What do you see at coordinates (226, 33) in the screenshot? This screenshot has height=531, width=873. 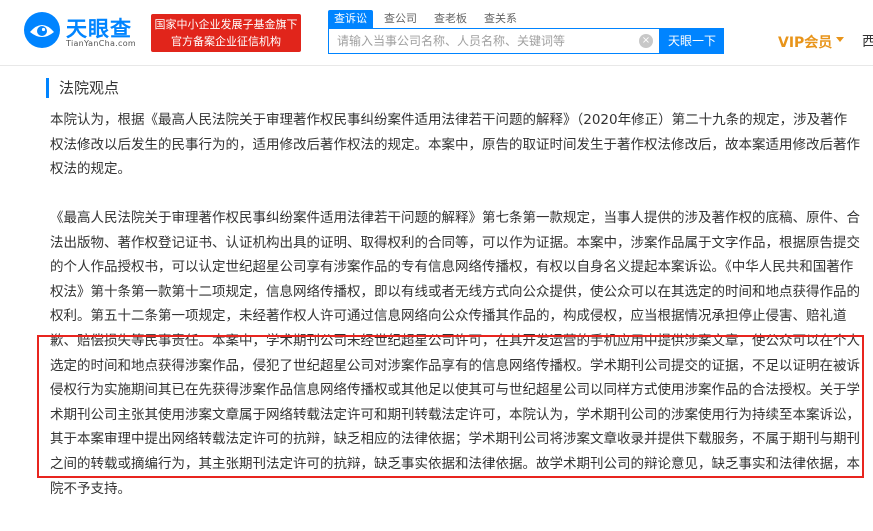 I see `certification-banner: 国家中小企业发展子基金旗下 官方备案企业征信机构` at bounding box center [226, 33].